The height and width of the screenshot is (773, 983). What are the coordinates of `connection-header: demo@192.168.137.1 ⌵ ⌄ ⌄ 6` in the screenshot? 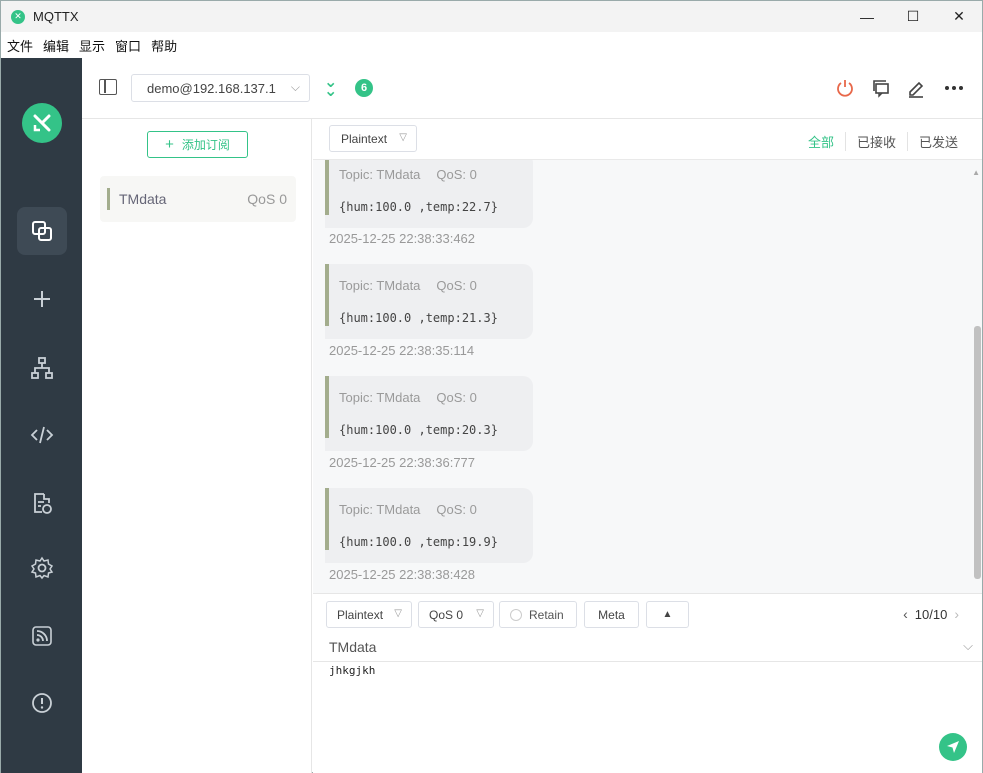 It's located at (532, 88).